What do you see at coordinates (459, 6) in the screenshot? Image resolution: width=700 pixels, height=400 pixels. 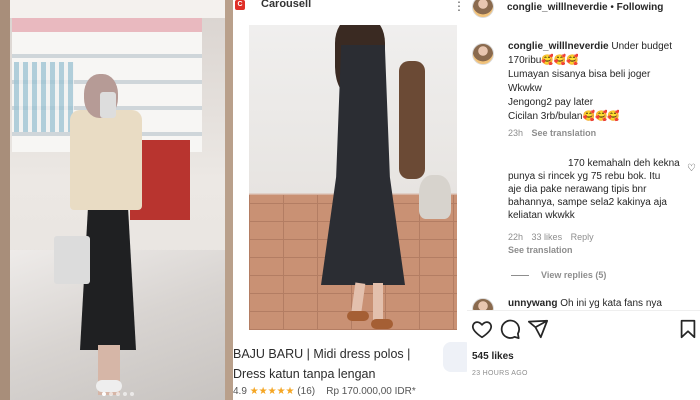 I see `more-dots-icon: ⋮` at bounding box center [459, 6].